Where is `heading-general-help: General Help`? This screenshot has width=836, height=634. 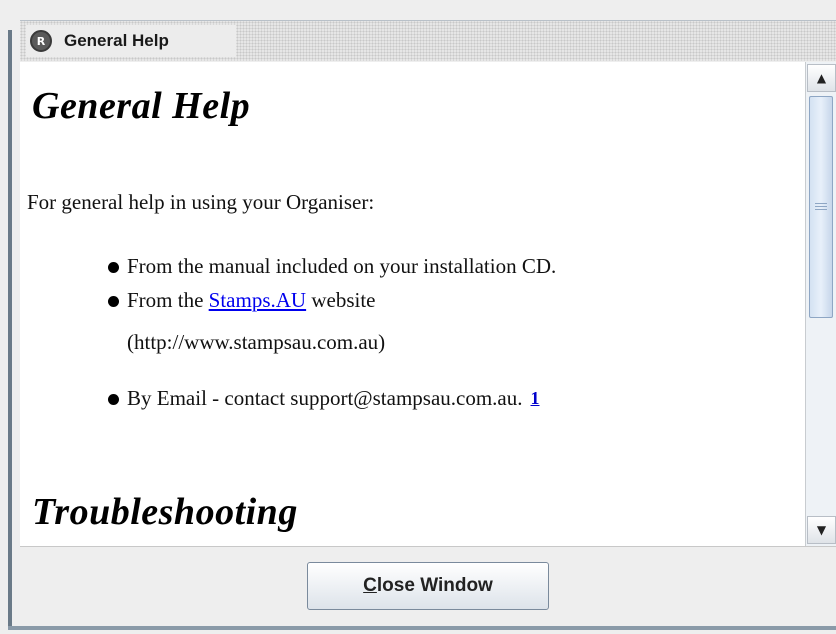
heading-general-help: General Help is located at coordinates (141, 106).